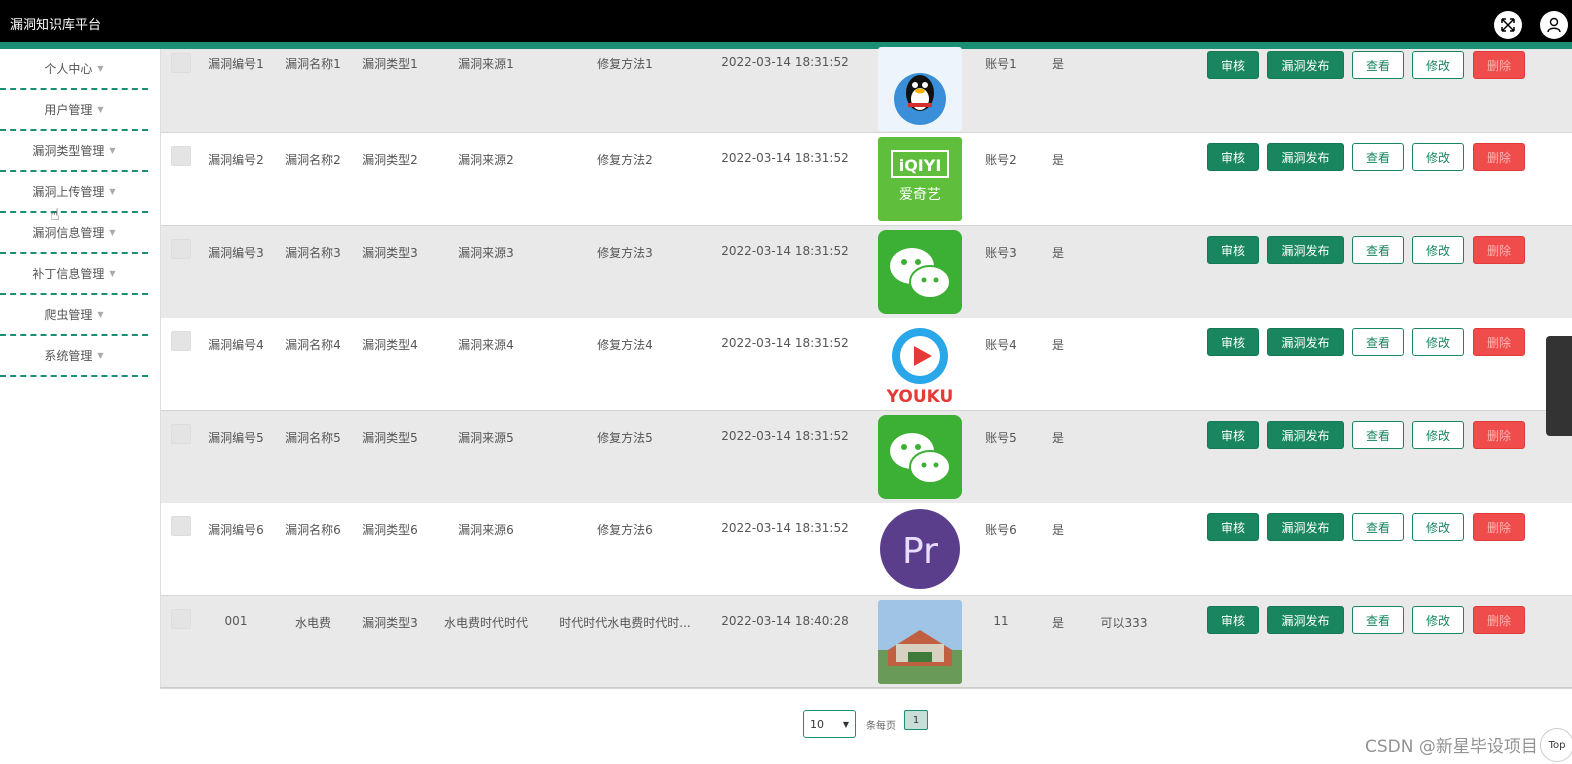  I want to click on cell-vuln-source: 水电费时代时代, so click(486, 623).